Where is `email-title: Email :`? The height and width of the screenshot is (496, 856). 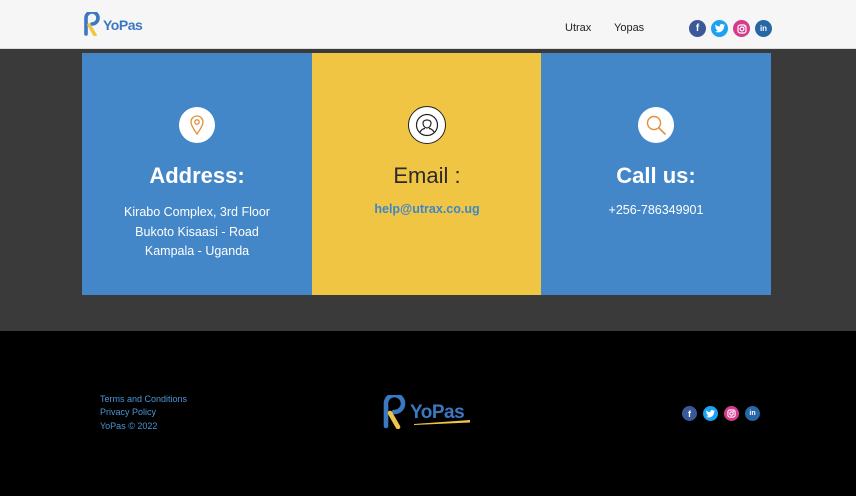
email-title: Email : is located at coordinates (427, 175).